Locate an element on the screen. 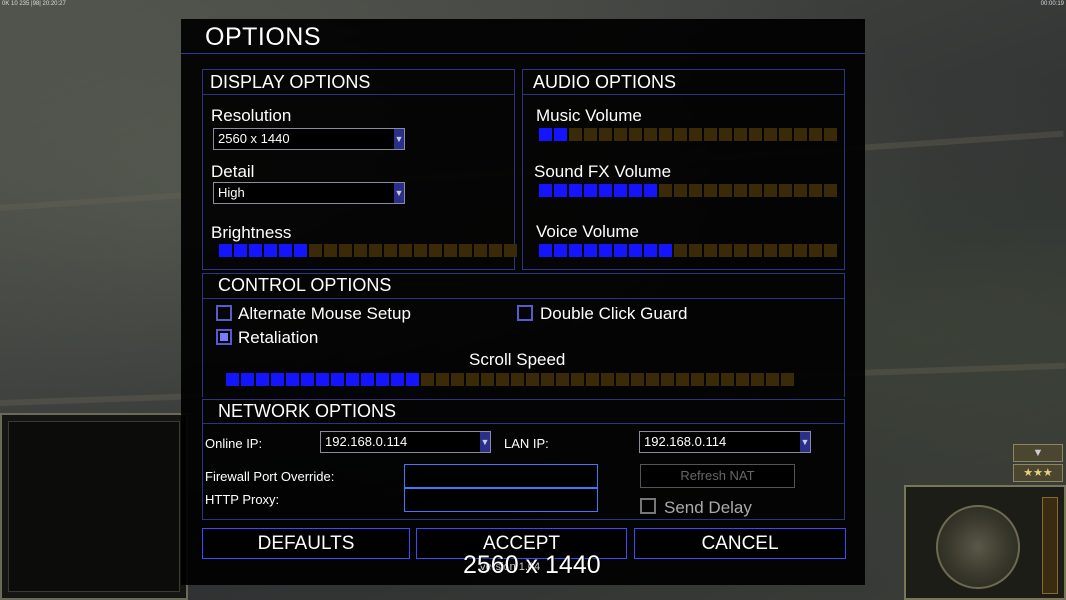  sound-fx-volume-slider is located at coordinates (688, 190).